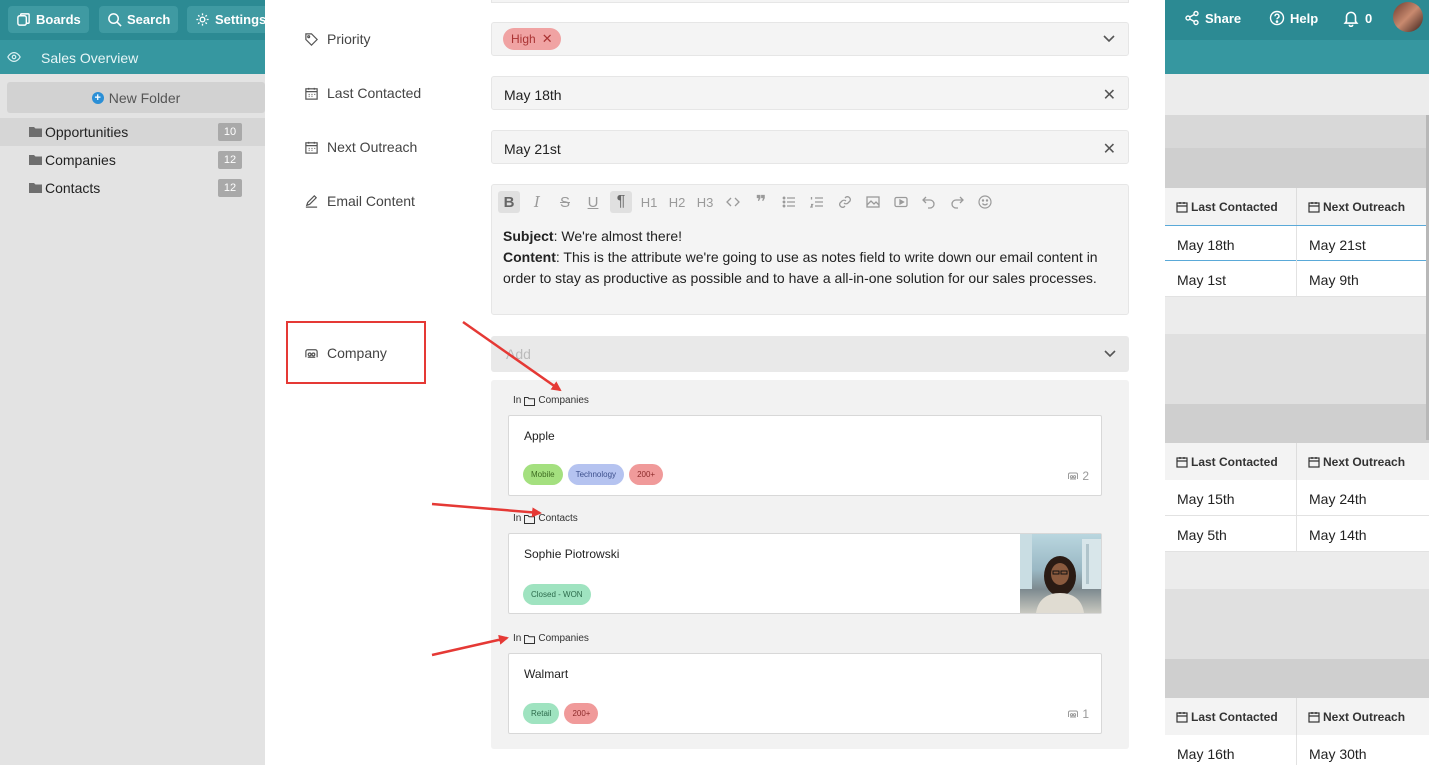  What do you see at coordinates (231, 19) in the screenshot?
I see `settings-button: Settings` at bounding box center [231, 19].